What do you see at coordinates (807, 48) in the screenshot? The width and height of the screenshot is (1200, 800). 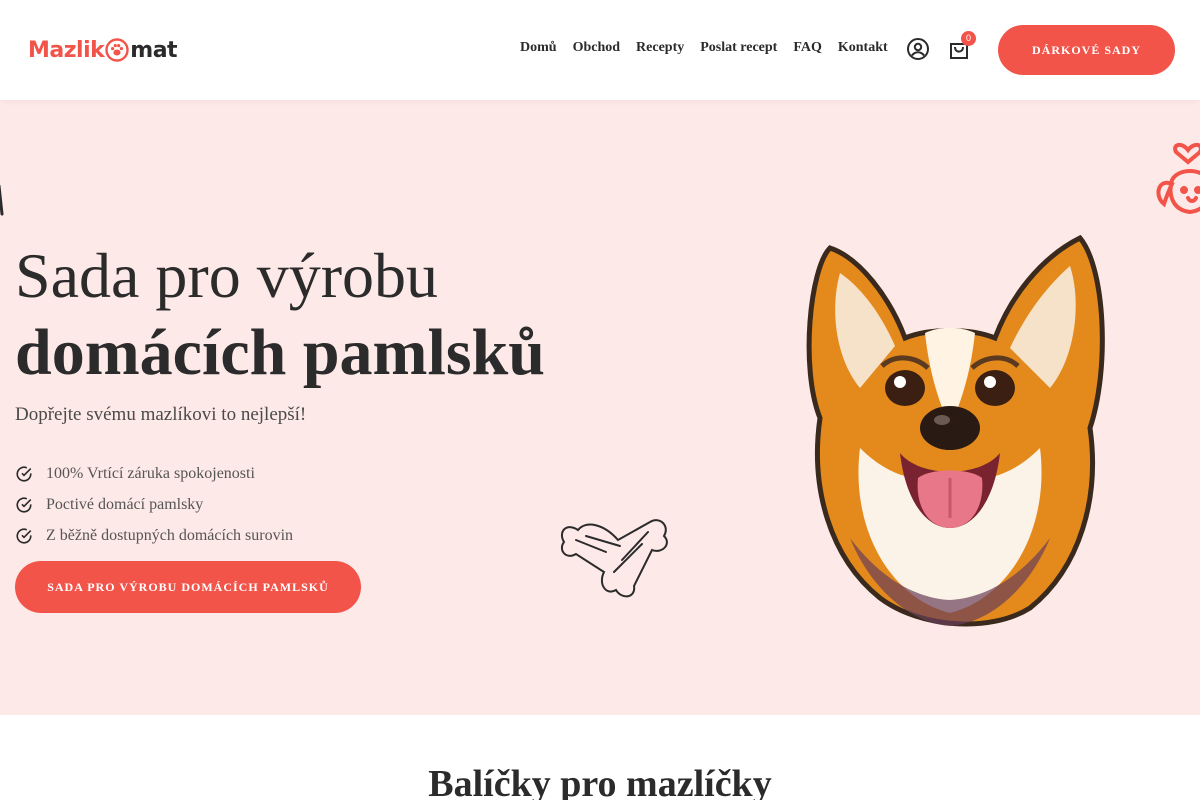 I see `nav-item-faq: FAQ` at bounding box center [807, 48].